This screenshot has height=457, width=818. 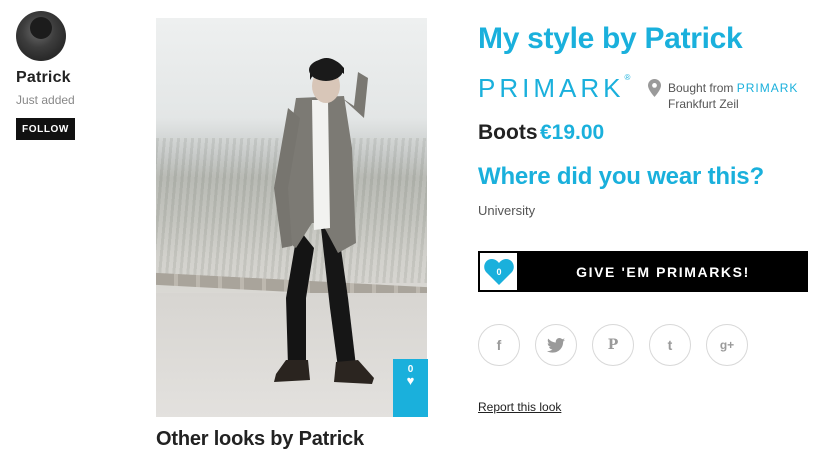 I want to click on heart-count-icon: 0, so click(x=498, y=271).